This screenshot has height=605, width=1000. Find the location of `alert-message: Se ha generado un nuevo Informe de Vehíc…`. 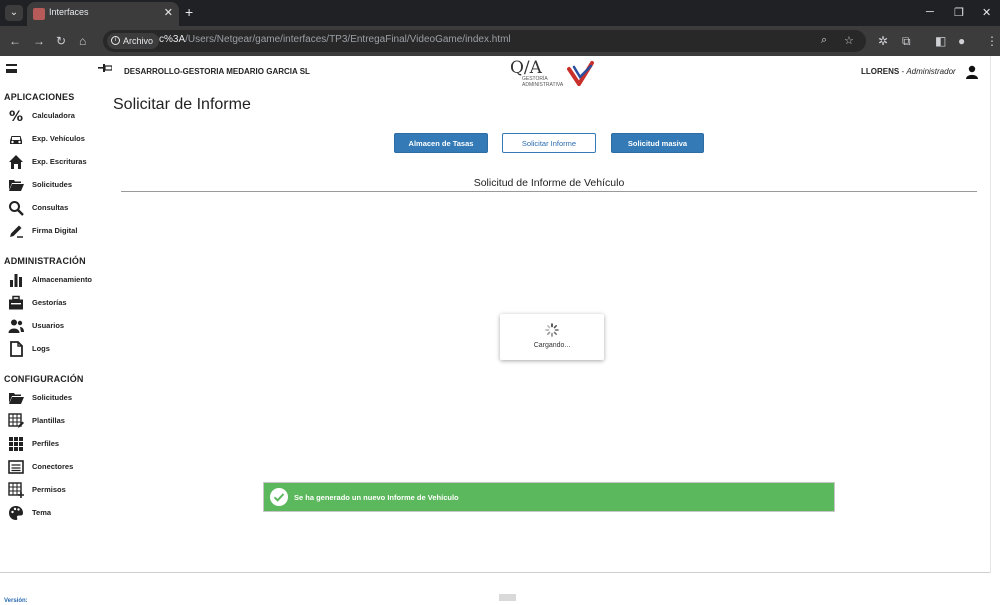

alert-message: Se ha generado un nuevo Informe de Vehíc… is located at coordinates (376, 497).